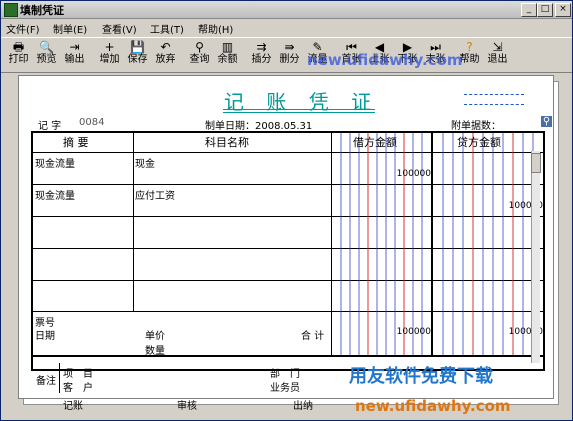 The image size is (573, 421). What do you see at coordinates (469, 47) in the screenshot?
I see `help-icon: ?` at bounding box center [469, 47].